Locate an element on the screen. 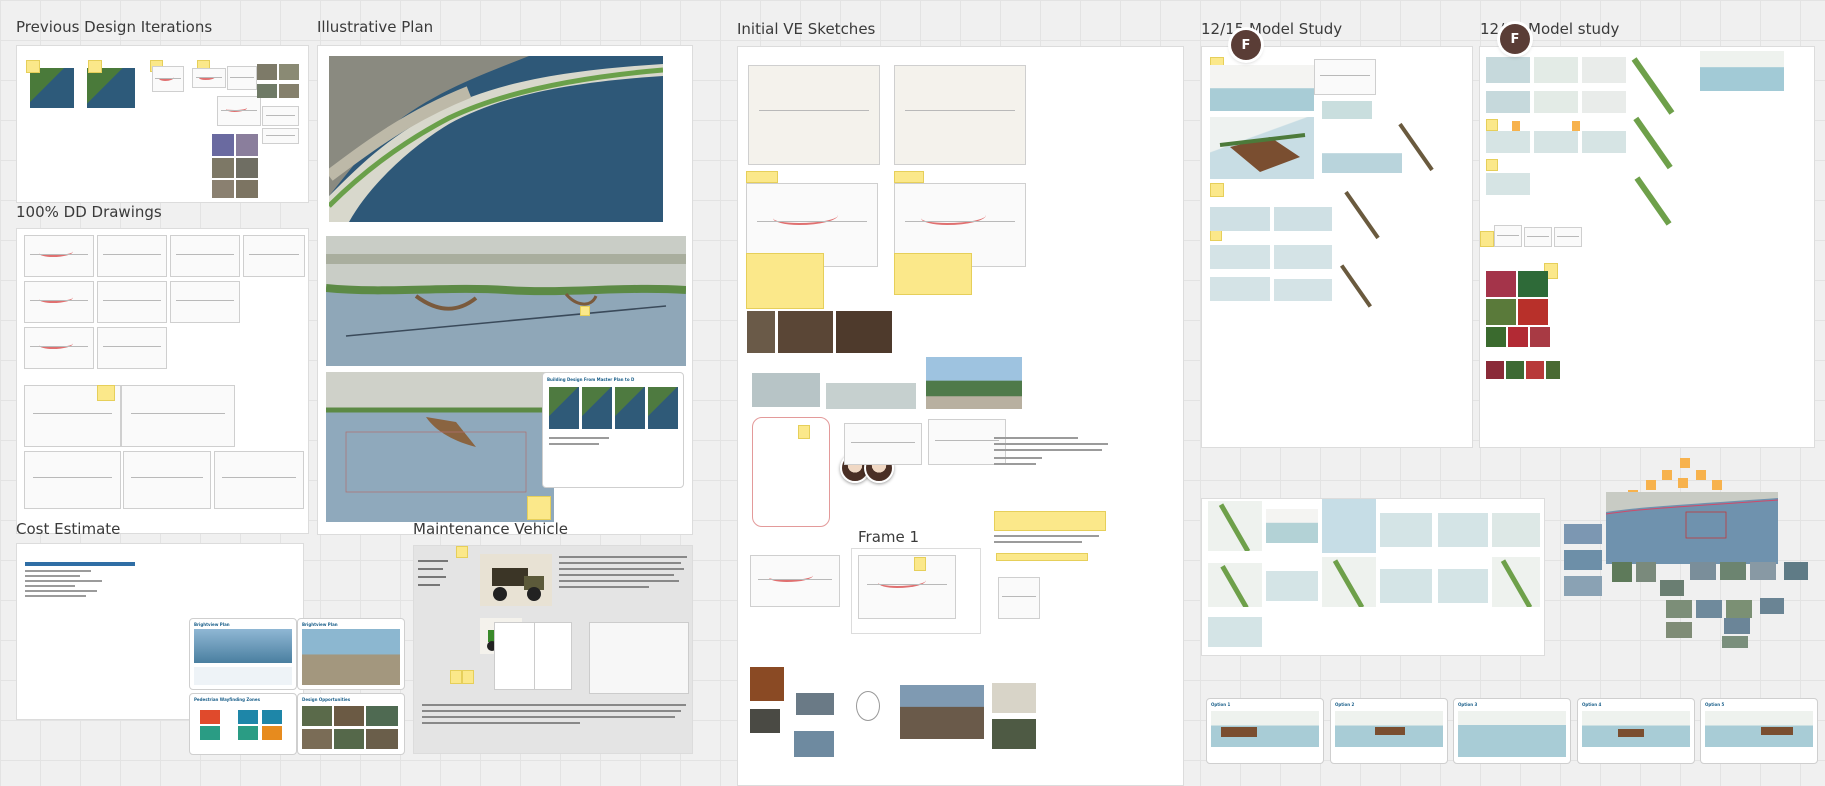 This screenshot has width=1825, height=786. frame-title-frame1: Frame 1 is located at coordinates (888, 537).